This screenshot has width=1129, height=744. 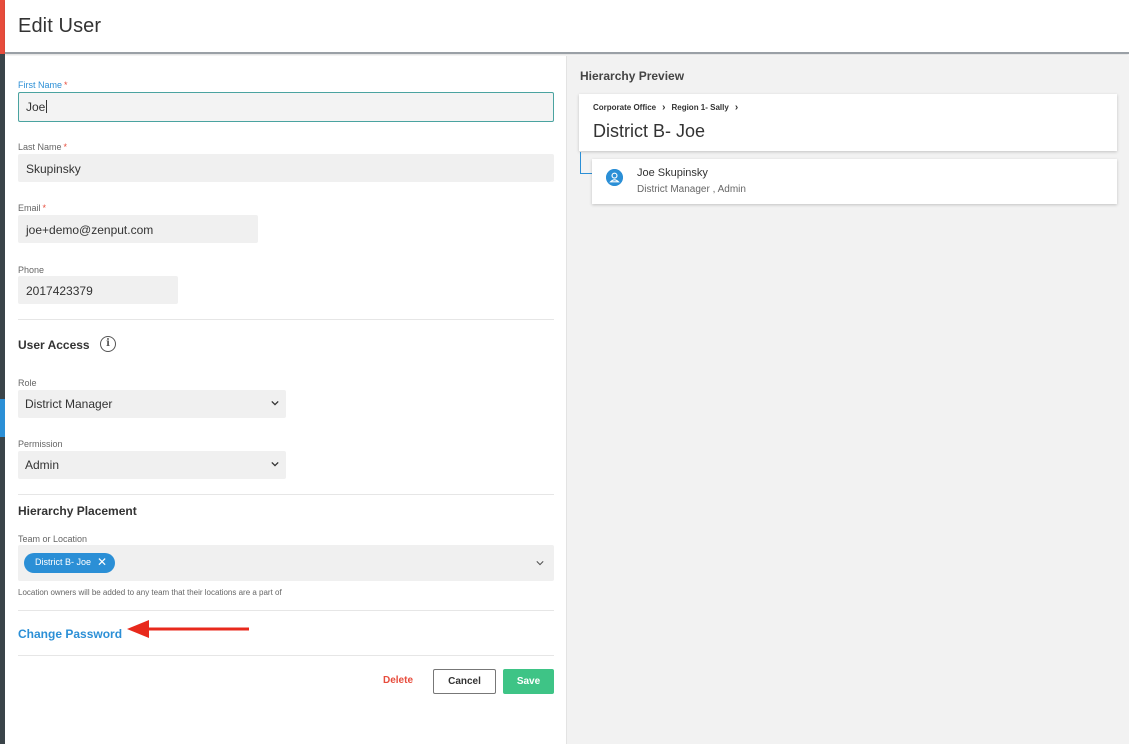 What do you see at coordinates (668, 107) in the screenshot?
I see `breadcrumb: Corporate Office › Region 1- Sally ›` at bounding box center [668, 107].